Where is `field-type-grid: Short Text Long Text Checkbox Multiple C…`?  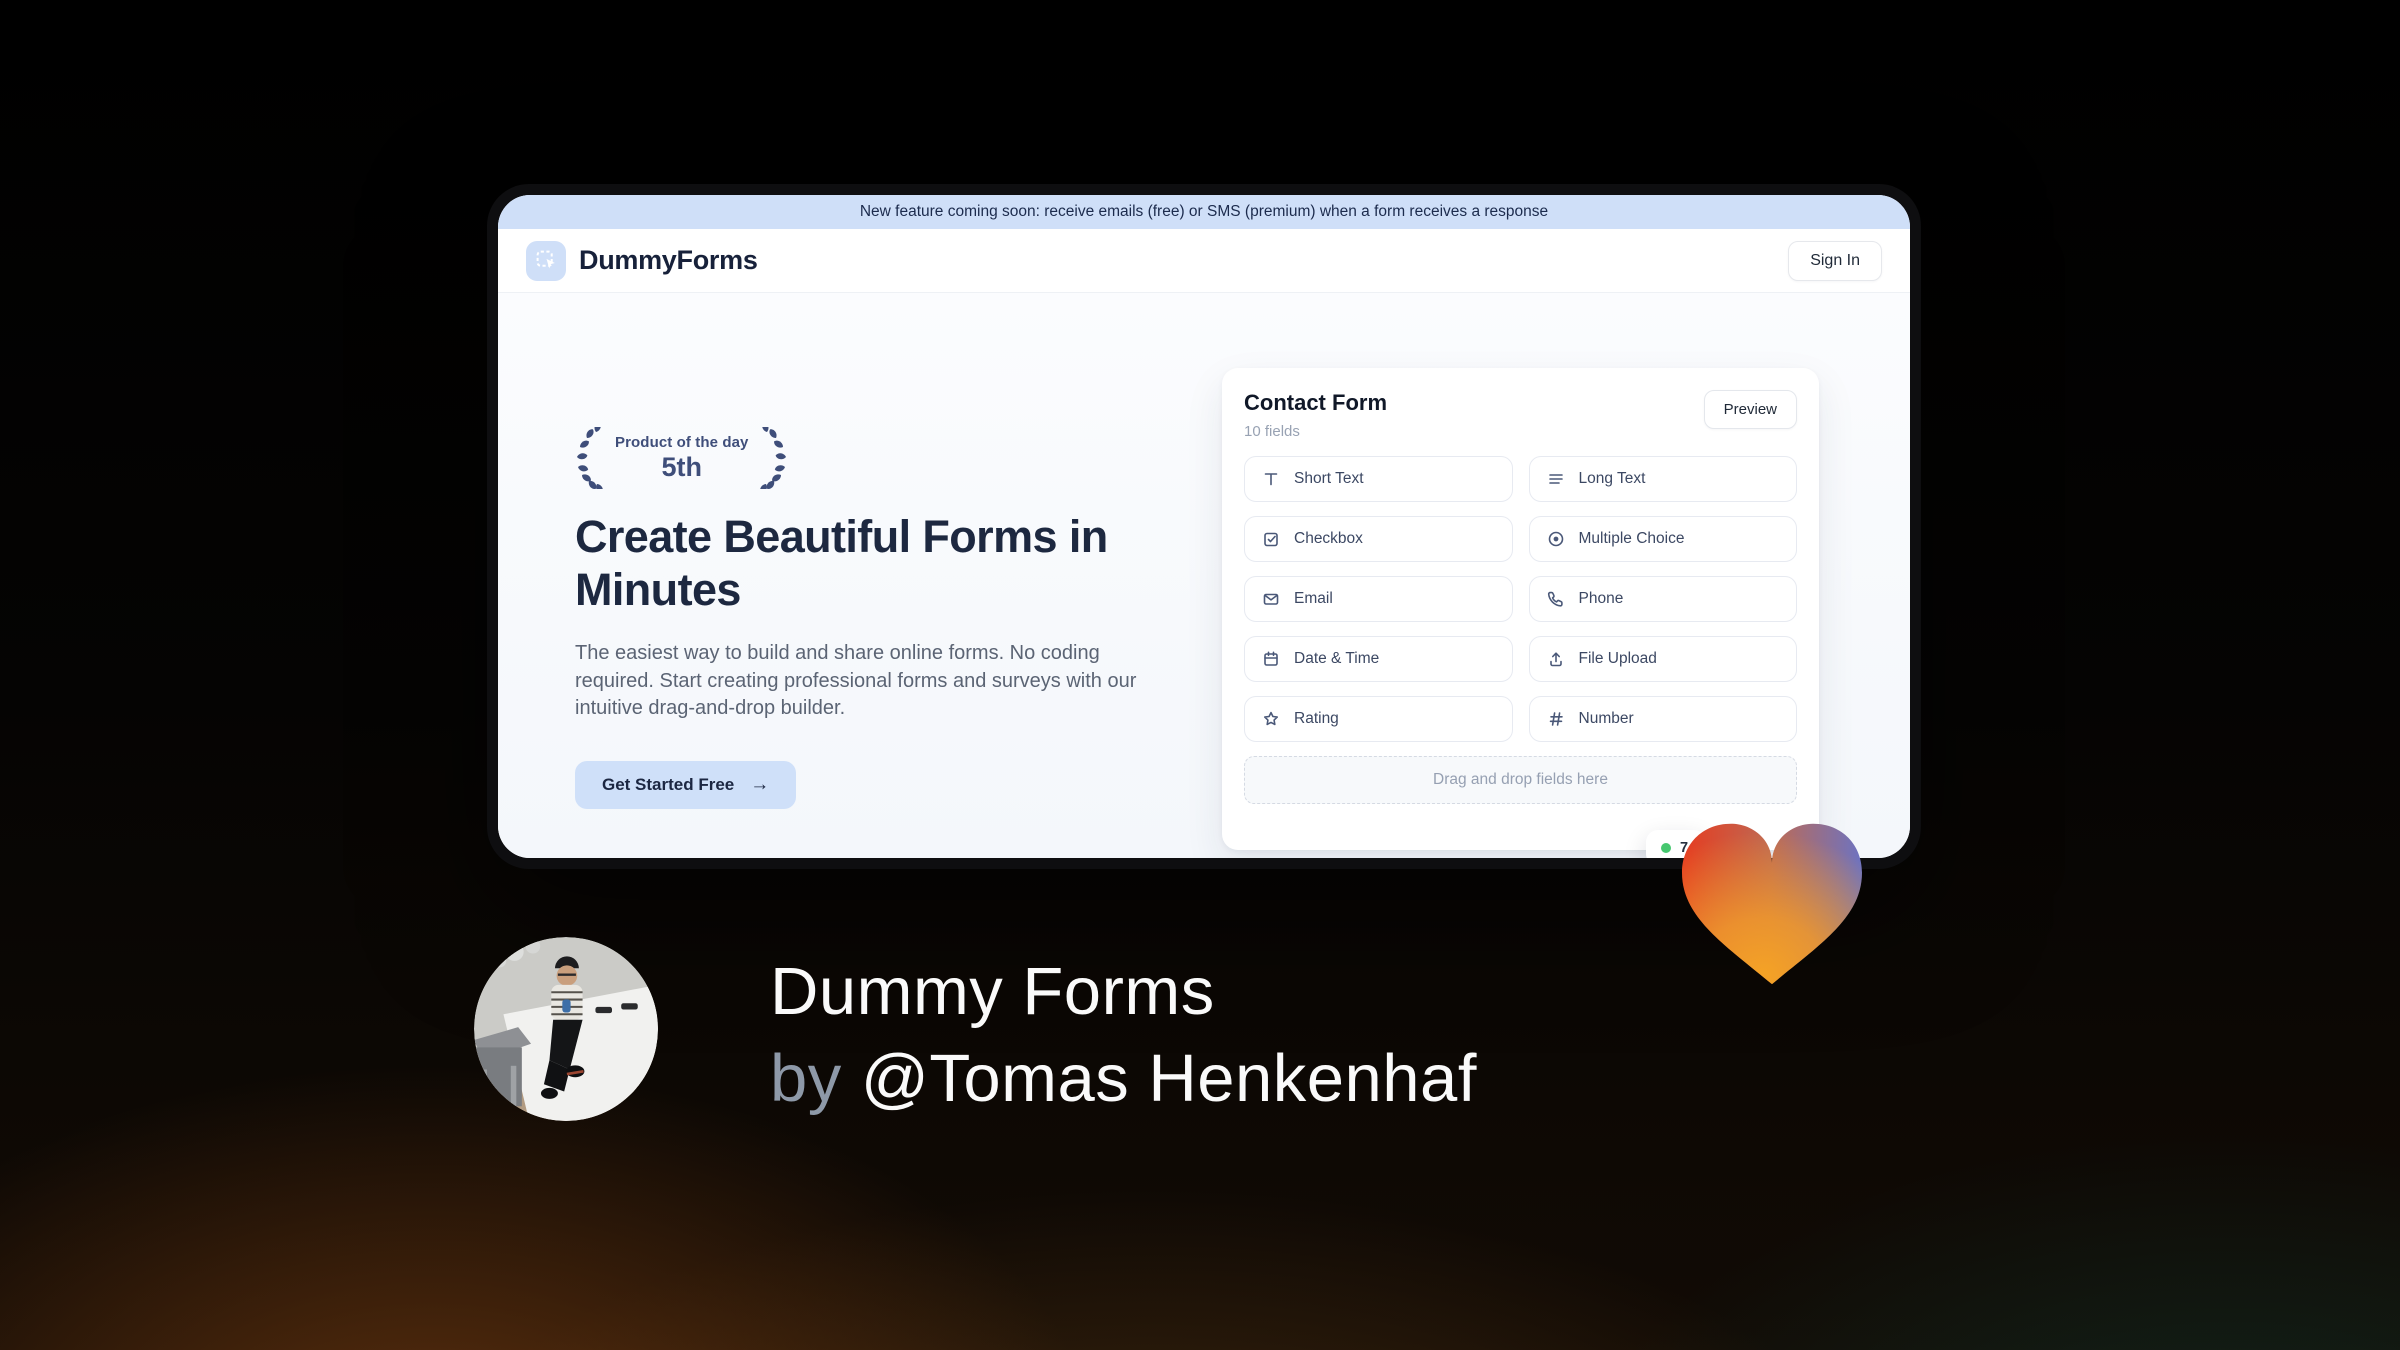 field-type-grid: Short Text Long Text Checkbox Multiple C… is located at coordinates (1520, 599).